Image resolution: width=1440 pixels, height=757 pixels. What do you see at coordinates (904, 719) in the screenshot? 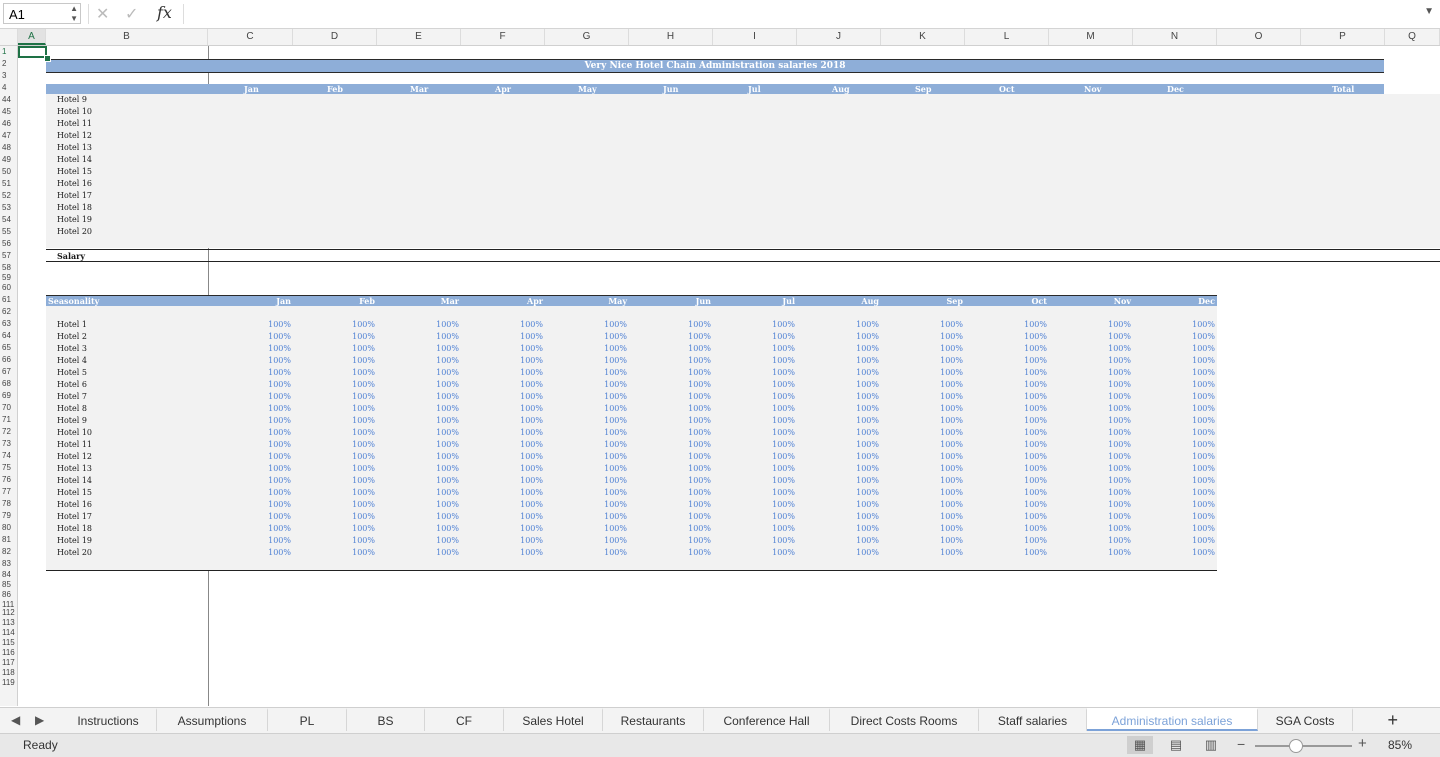
I see `sheet-tab-direct-costs-rooms: Direct Costs Rooms` at bounding box center [904, 719].